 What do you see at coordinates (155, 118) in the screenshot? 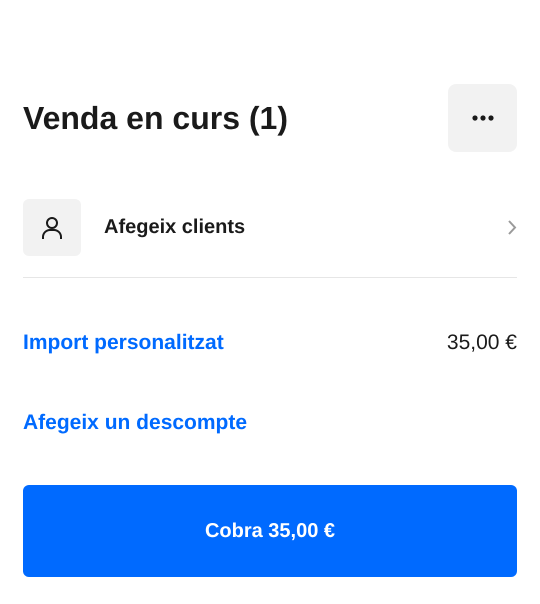
I see `page-title: Venda en curs (1)` at bounding box center [155, 118].